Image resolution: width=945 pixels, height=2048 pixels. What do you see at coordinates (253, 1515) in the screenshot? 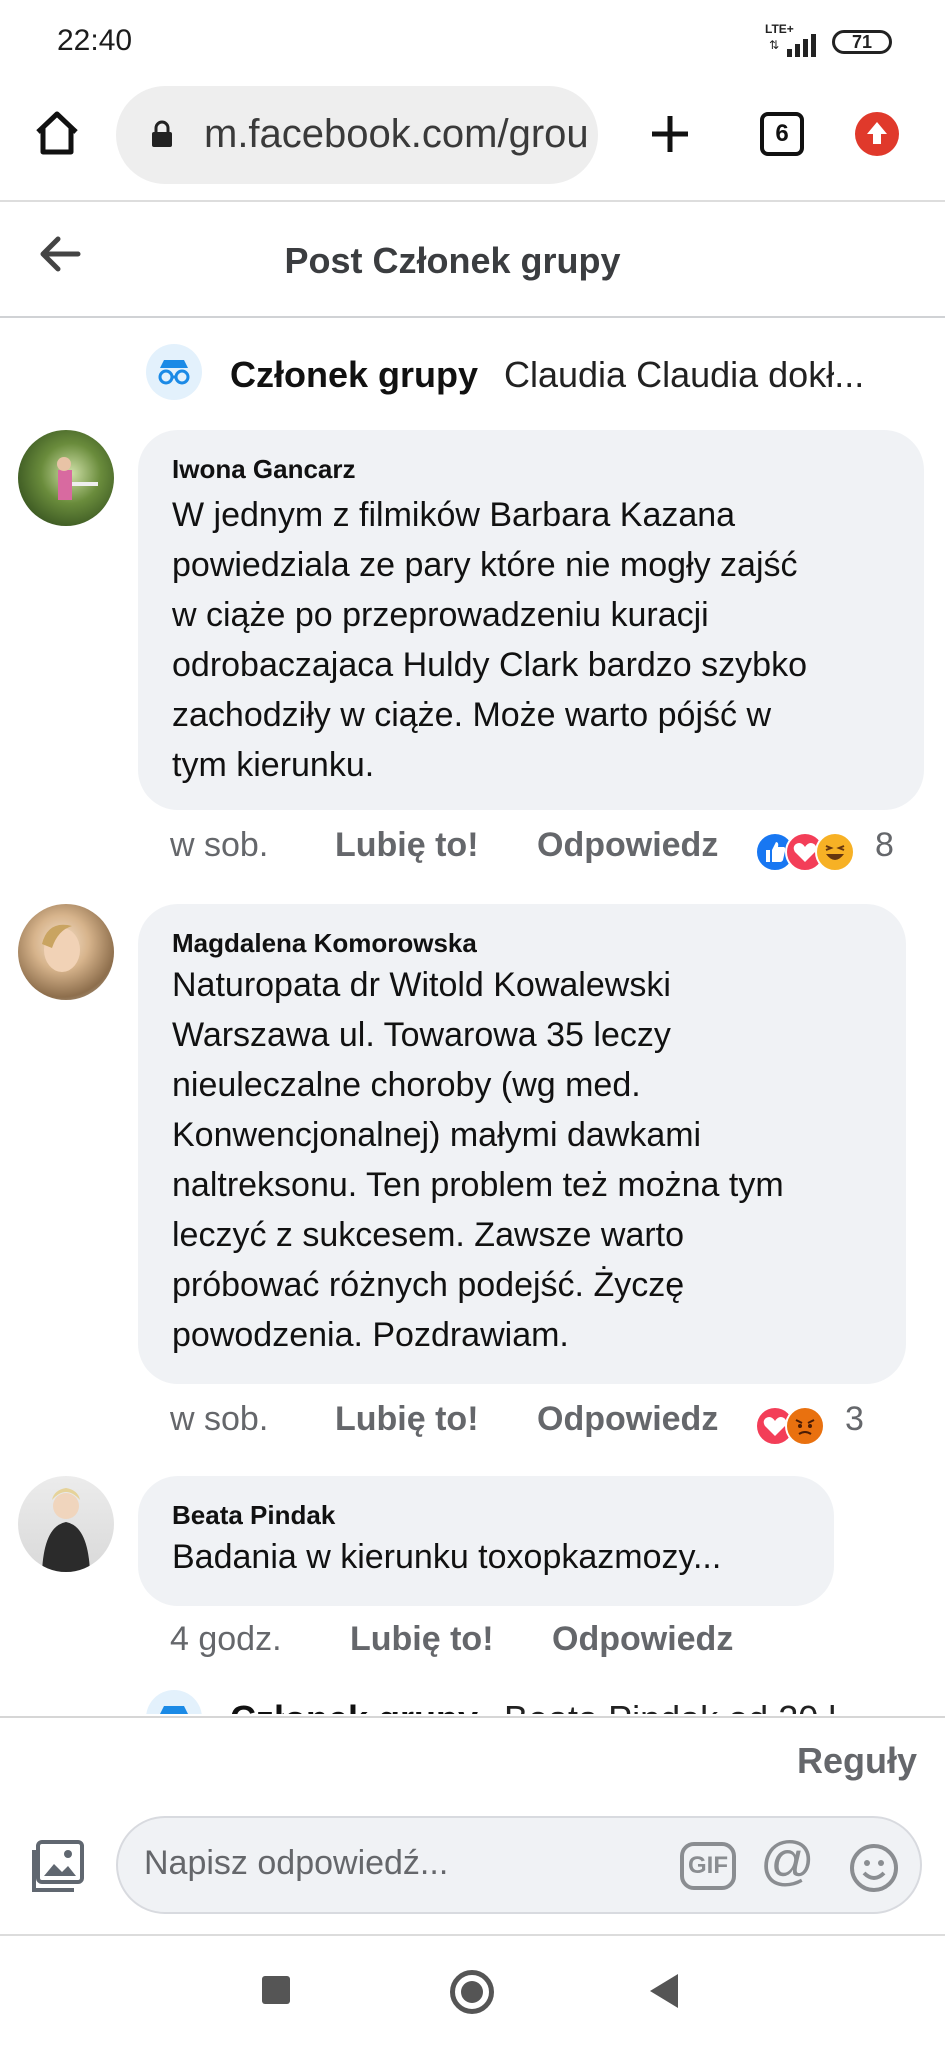
I see `comment-author: Beata Pindak` at bounding box center [253, 1515].